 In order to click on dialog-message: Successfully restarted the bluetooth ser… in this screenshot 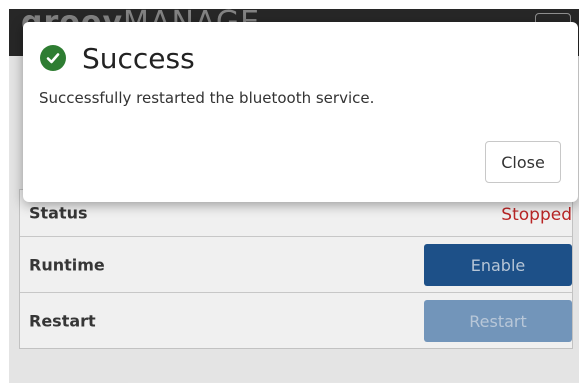, I will do `click(207, 98)`.